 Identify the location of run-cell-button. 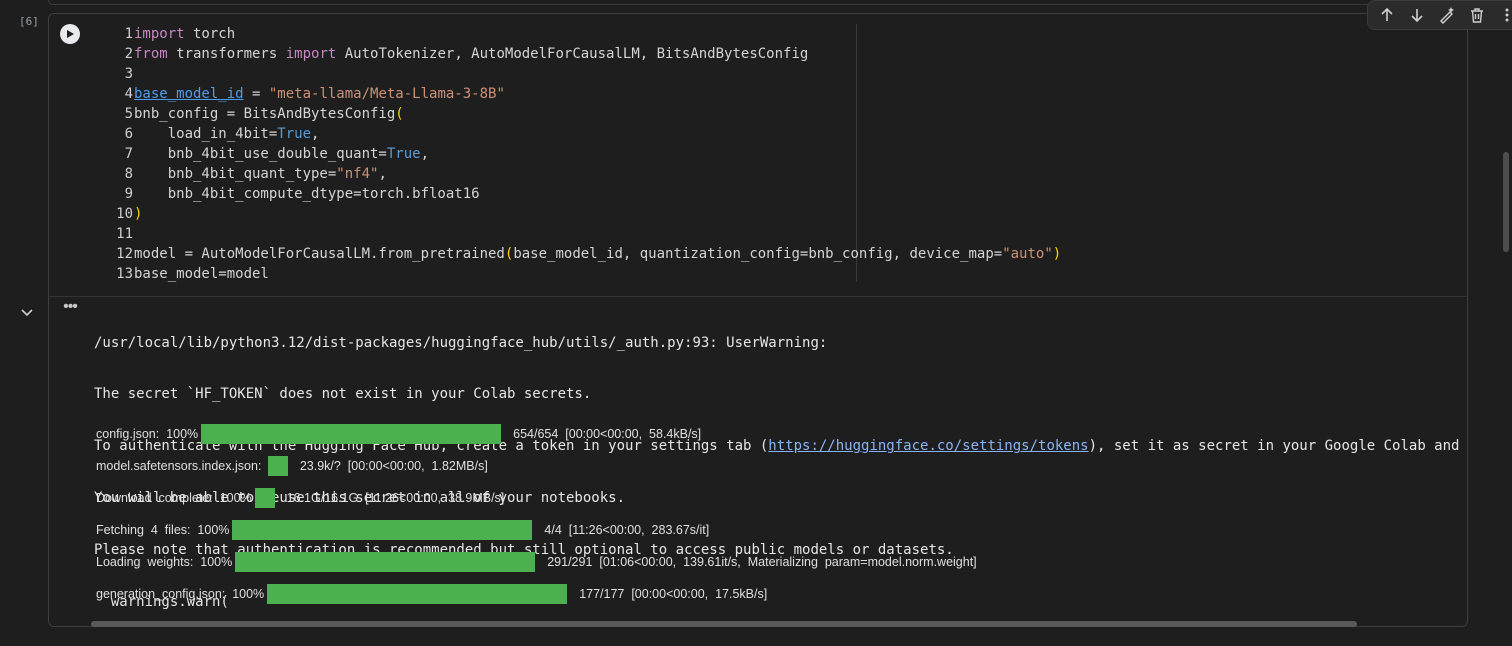
(70, 34).